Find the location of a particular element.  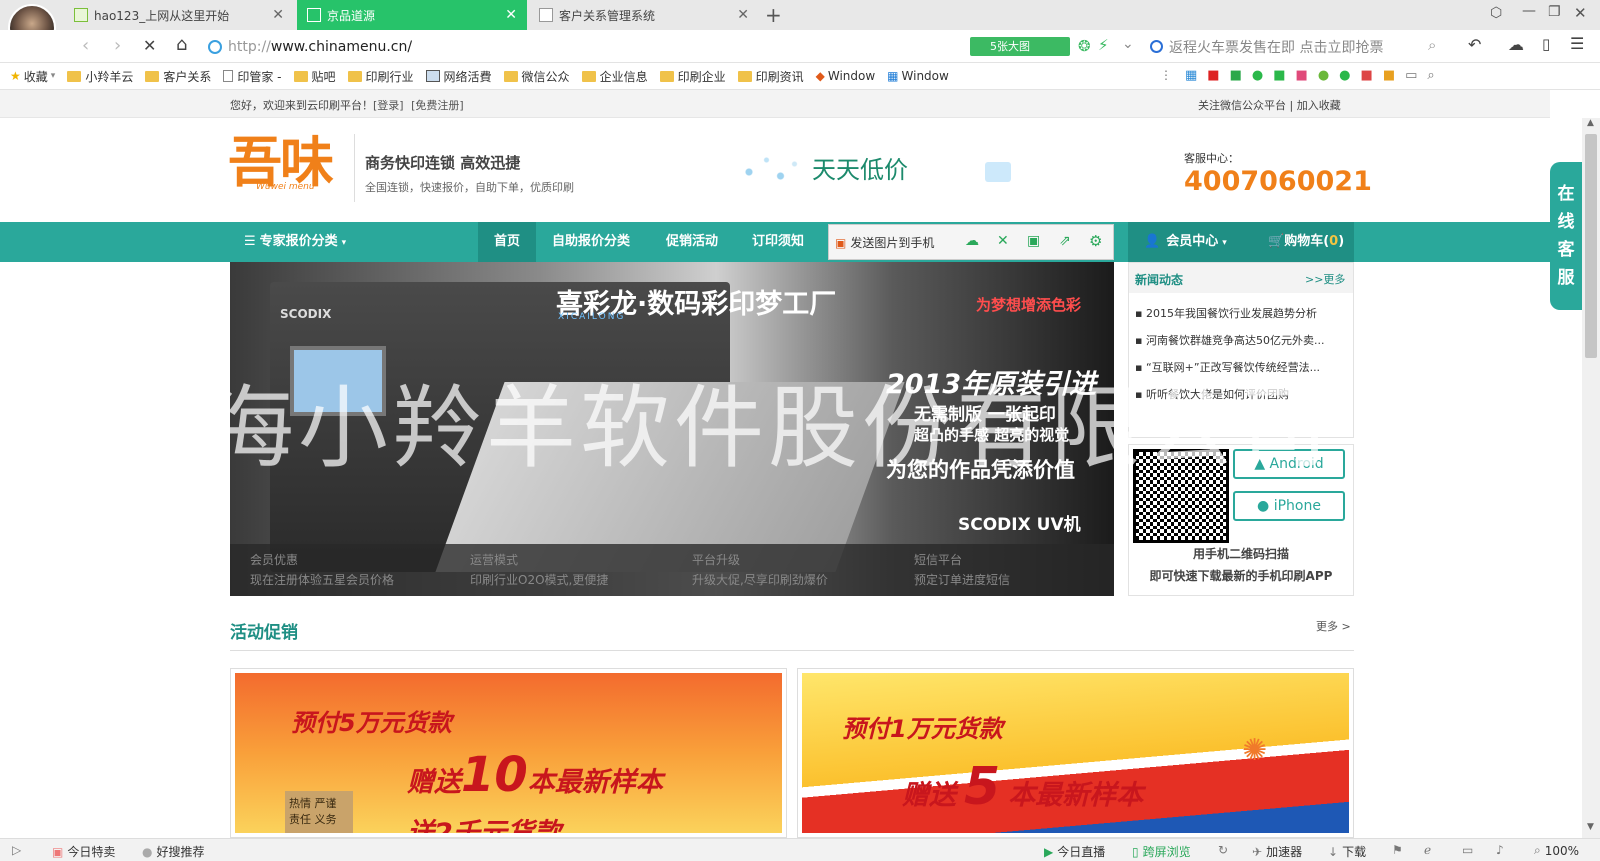

bookmark-item: 客户关系 is located at coordinates (178, 76).